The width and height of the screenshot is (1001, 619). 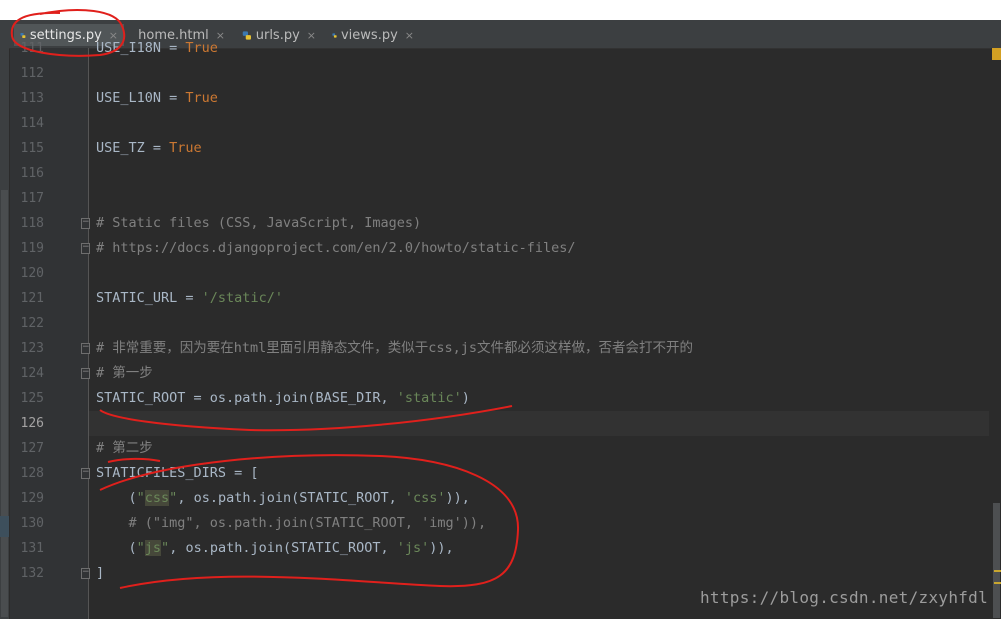 What do you see at coordinates (844, 597) in the screenshot?
I see `watermark: https://blog.csdn.net/zxyhfdl` at bounding box center [844, 597].